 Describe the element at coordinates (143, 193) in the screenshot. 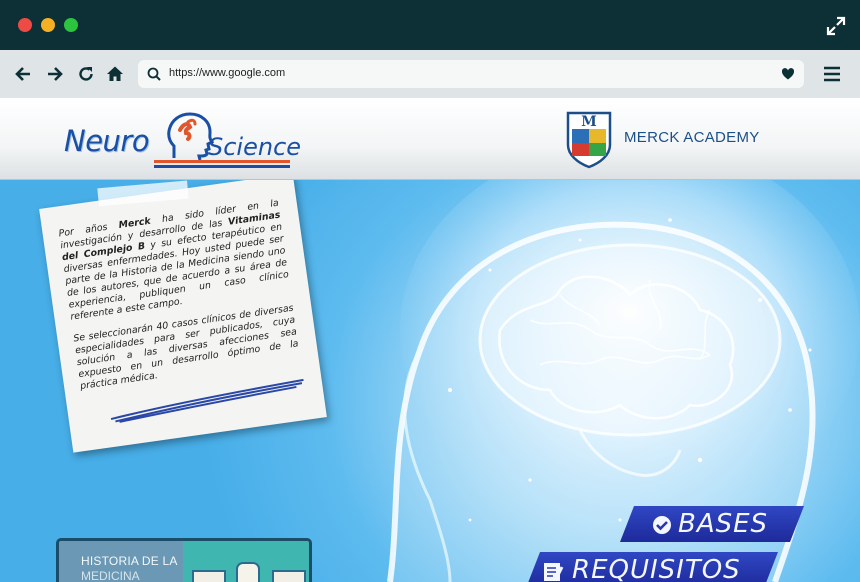

I see `note-tape` at that location.